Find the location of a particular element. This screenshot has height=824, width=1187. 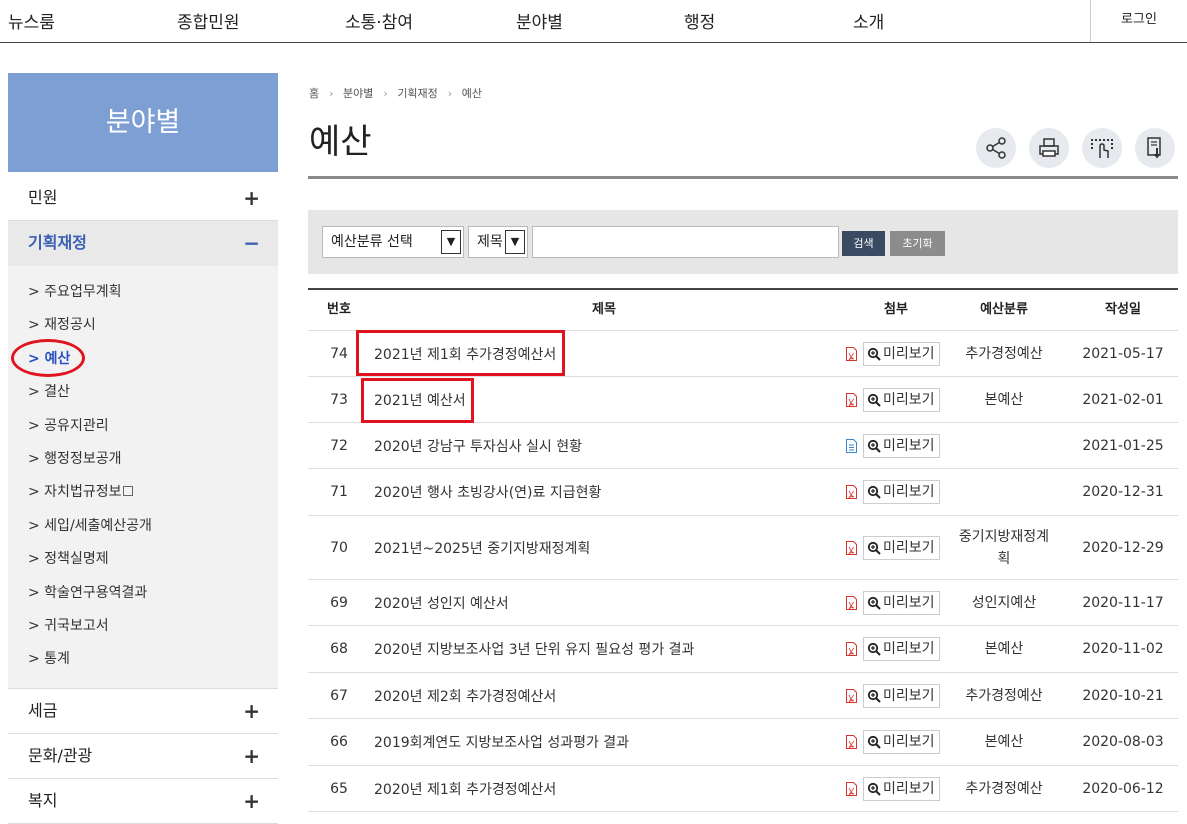

login-button: 로그인 is located at coordinates (1138, 21).